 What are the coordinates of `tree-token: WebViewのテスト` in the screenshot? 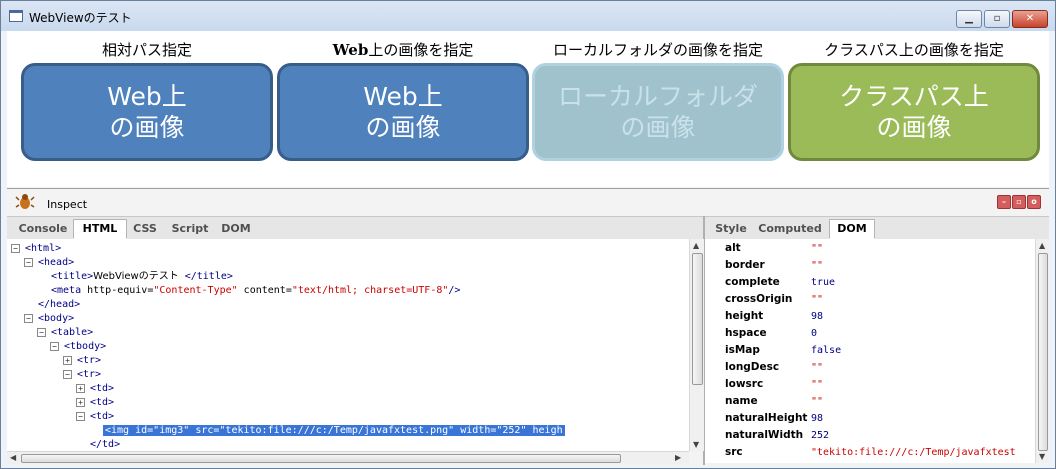 It's located at (136, 276).